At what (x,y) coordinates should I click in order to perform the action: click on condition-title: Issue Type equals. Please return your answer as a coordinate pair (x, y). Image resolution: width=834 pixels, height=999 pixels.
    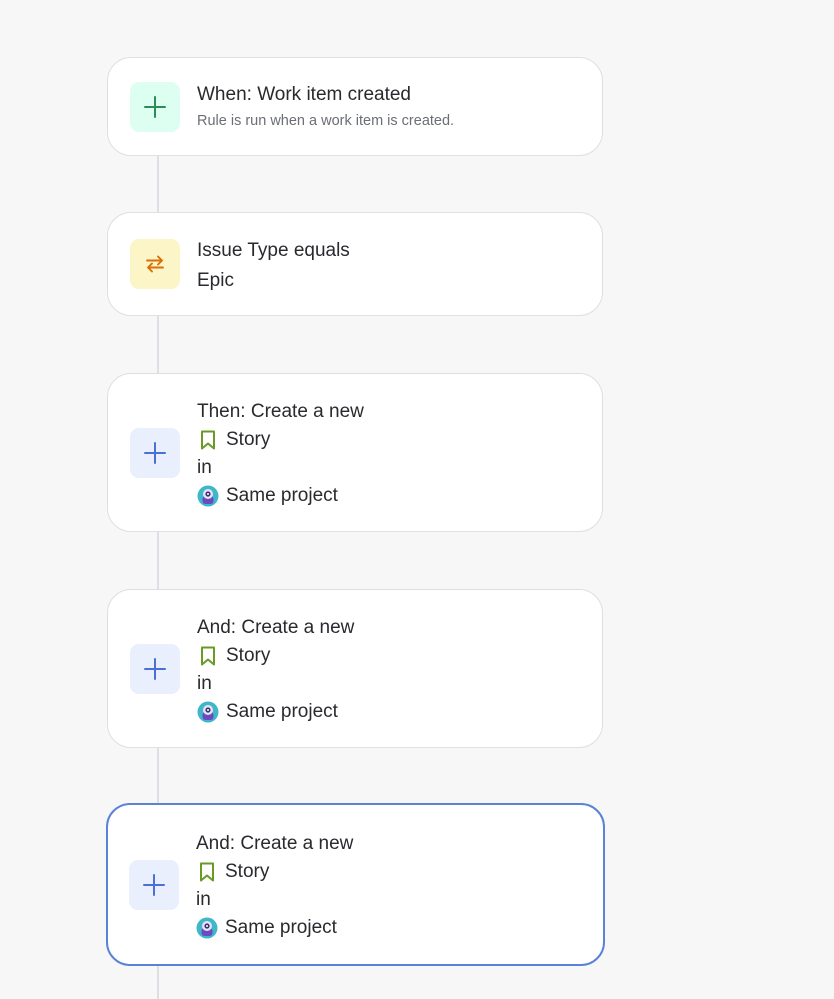
    Looking at the image, I should click on (273, 250).